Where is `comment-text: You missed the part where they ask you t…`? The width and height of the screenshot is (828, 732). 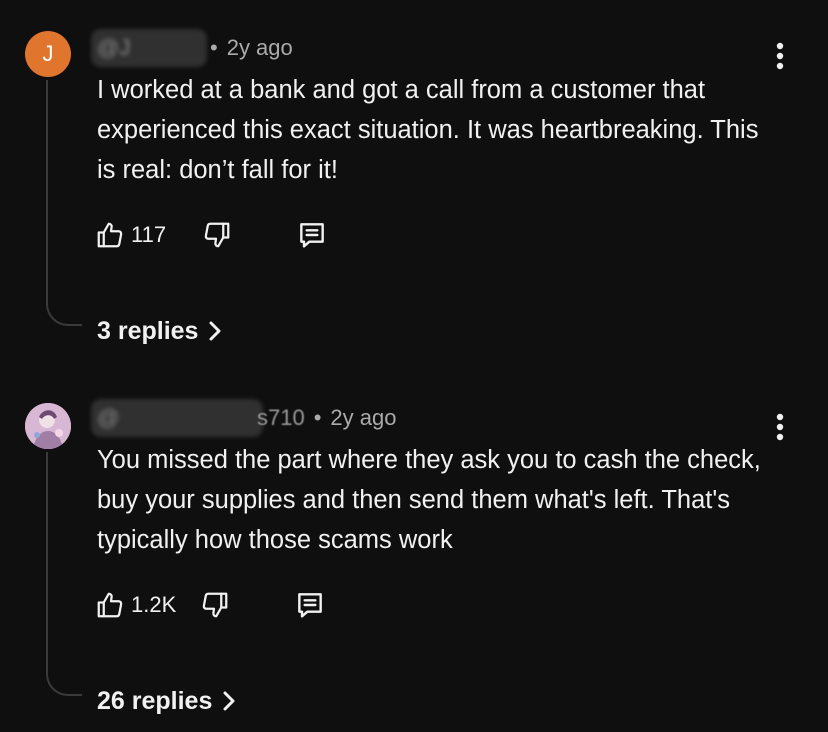
comment-text: You missed the part where they ask you t… is located at coordinates (429, 500).